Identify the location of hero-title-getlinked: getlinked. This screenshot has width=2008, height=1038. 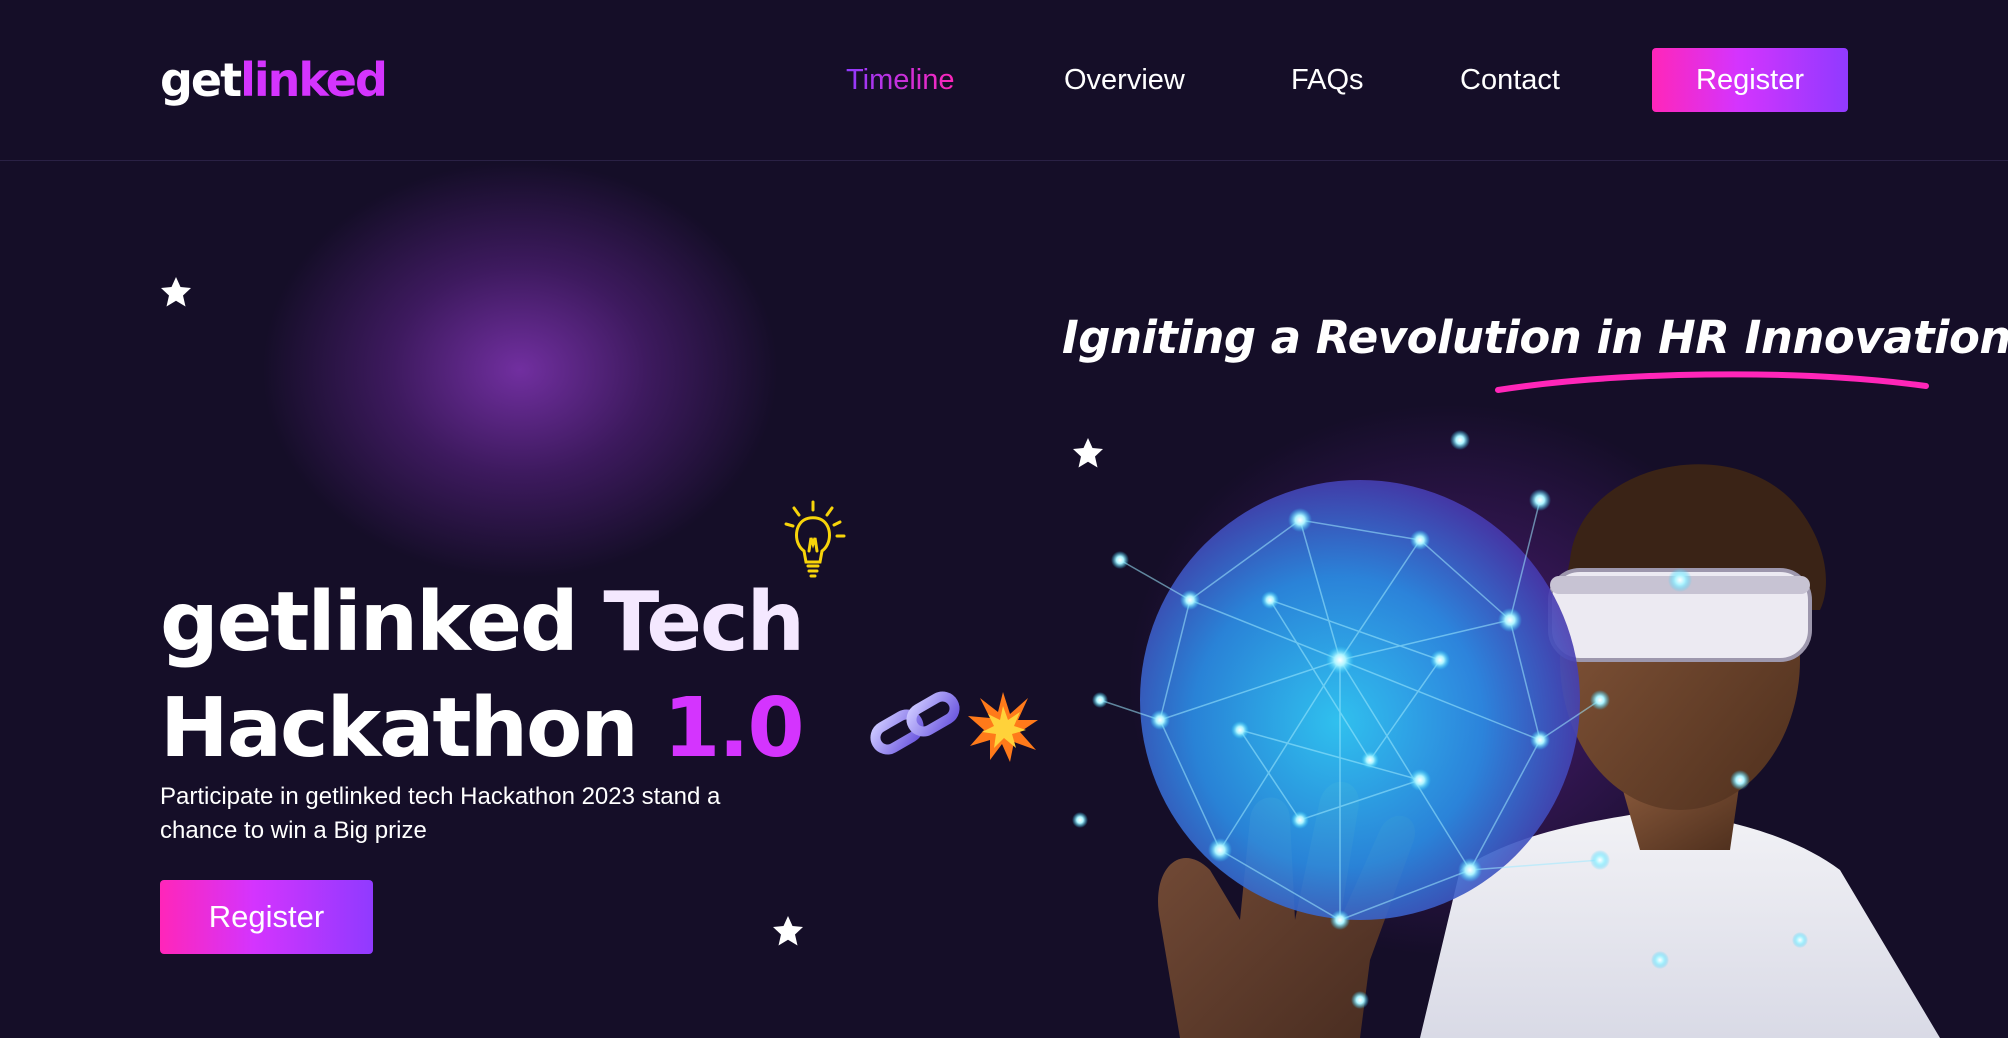
(369, 622).